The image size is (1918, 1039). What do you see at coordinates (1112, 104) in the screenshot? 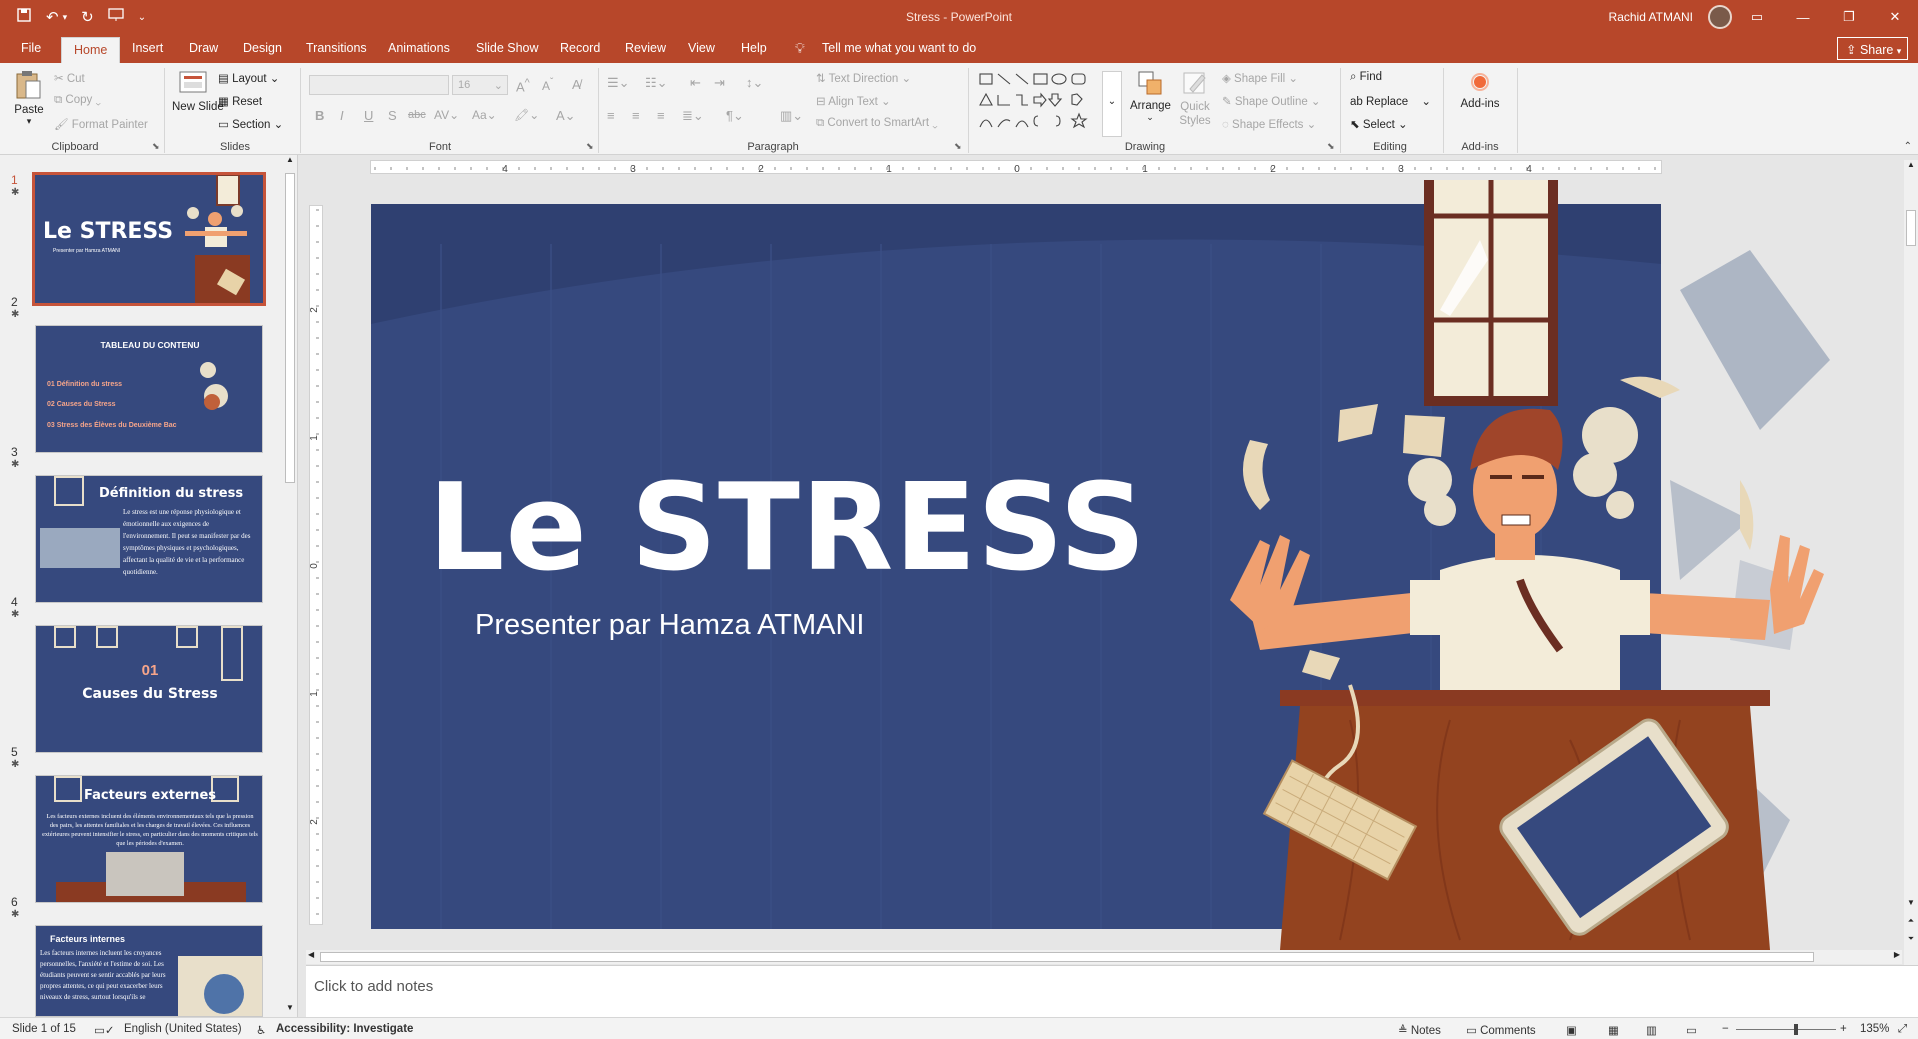
I see `shapes-more-button: ⌄` at bounding box center [1112, 104].